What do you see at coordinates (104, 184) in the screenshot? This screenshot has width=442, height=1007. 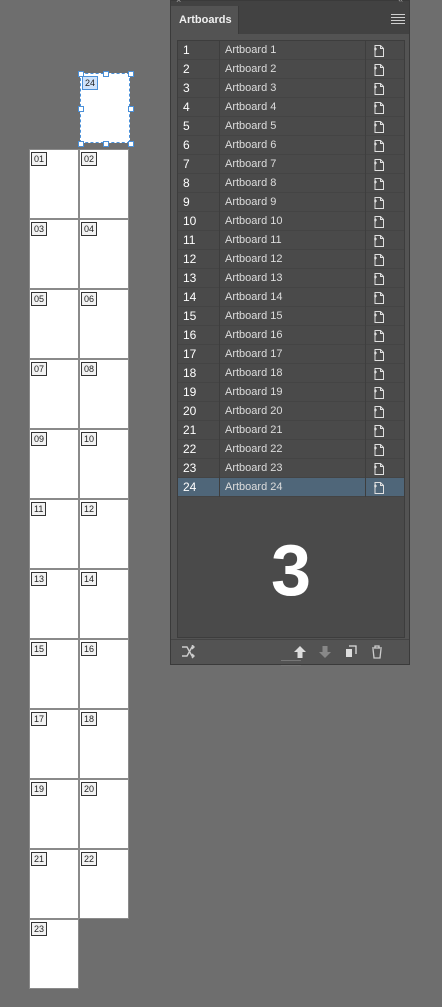 I see `artboard-thumb-02: 02` at bounding box center [104, 184].